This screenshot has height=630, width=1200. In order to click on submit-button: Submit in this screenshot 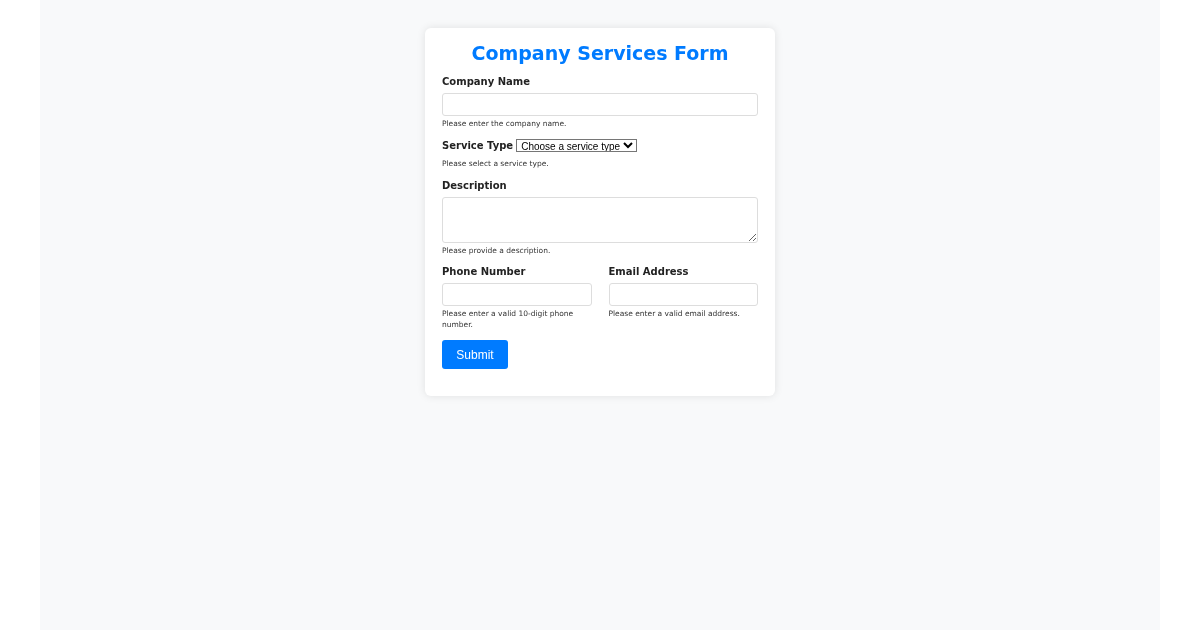, I will do `click(475, 355)`.